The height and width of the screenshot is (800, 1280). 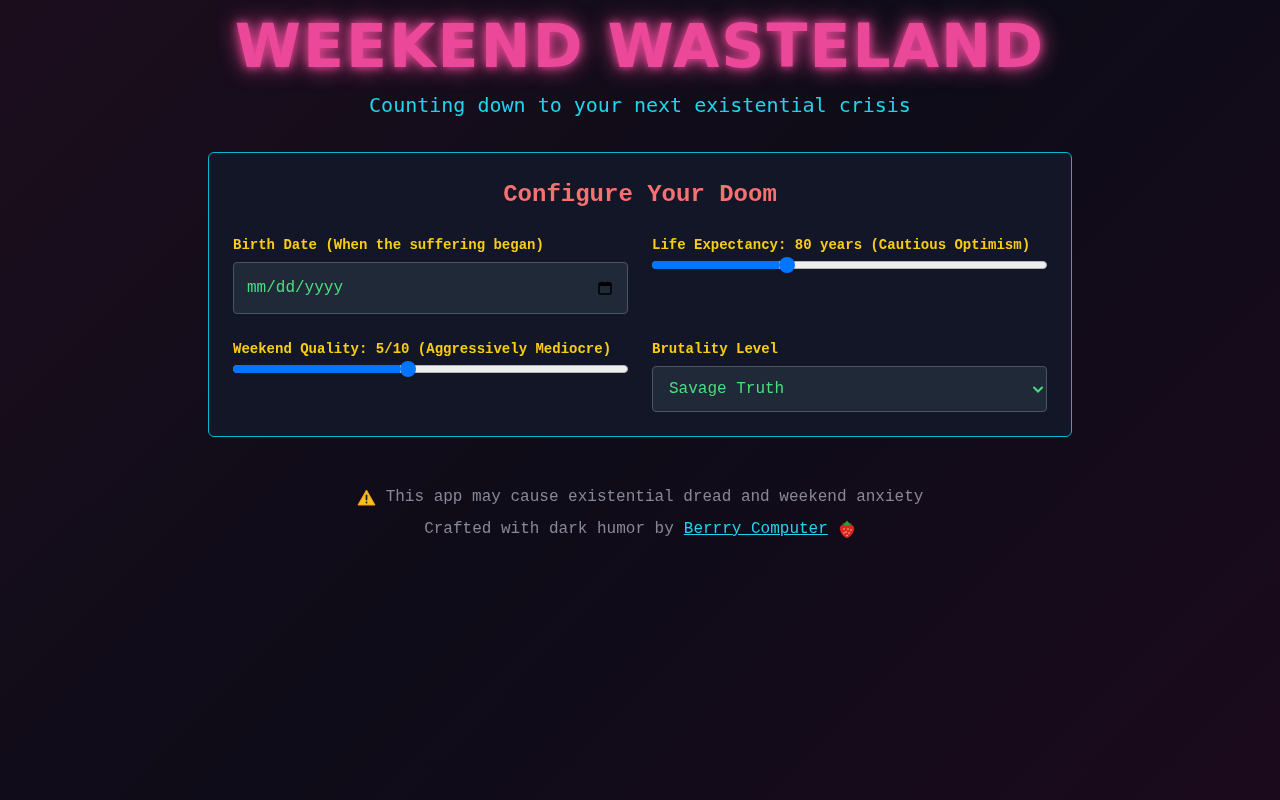 I want to click on strawberry-icon, so click(x=846, y=529).